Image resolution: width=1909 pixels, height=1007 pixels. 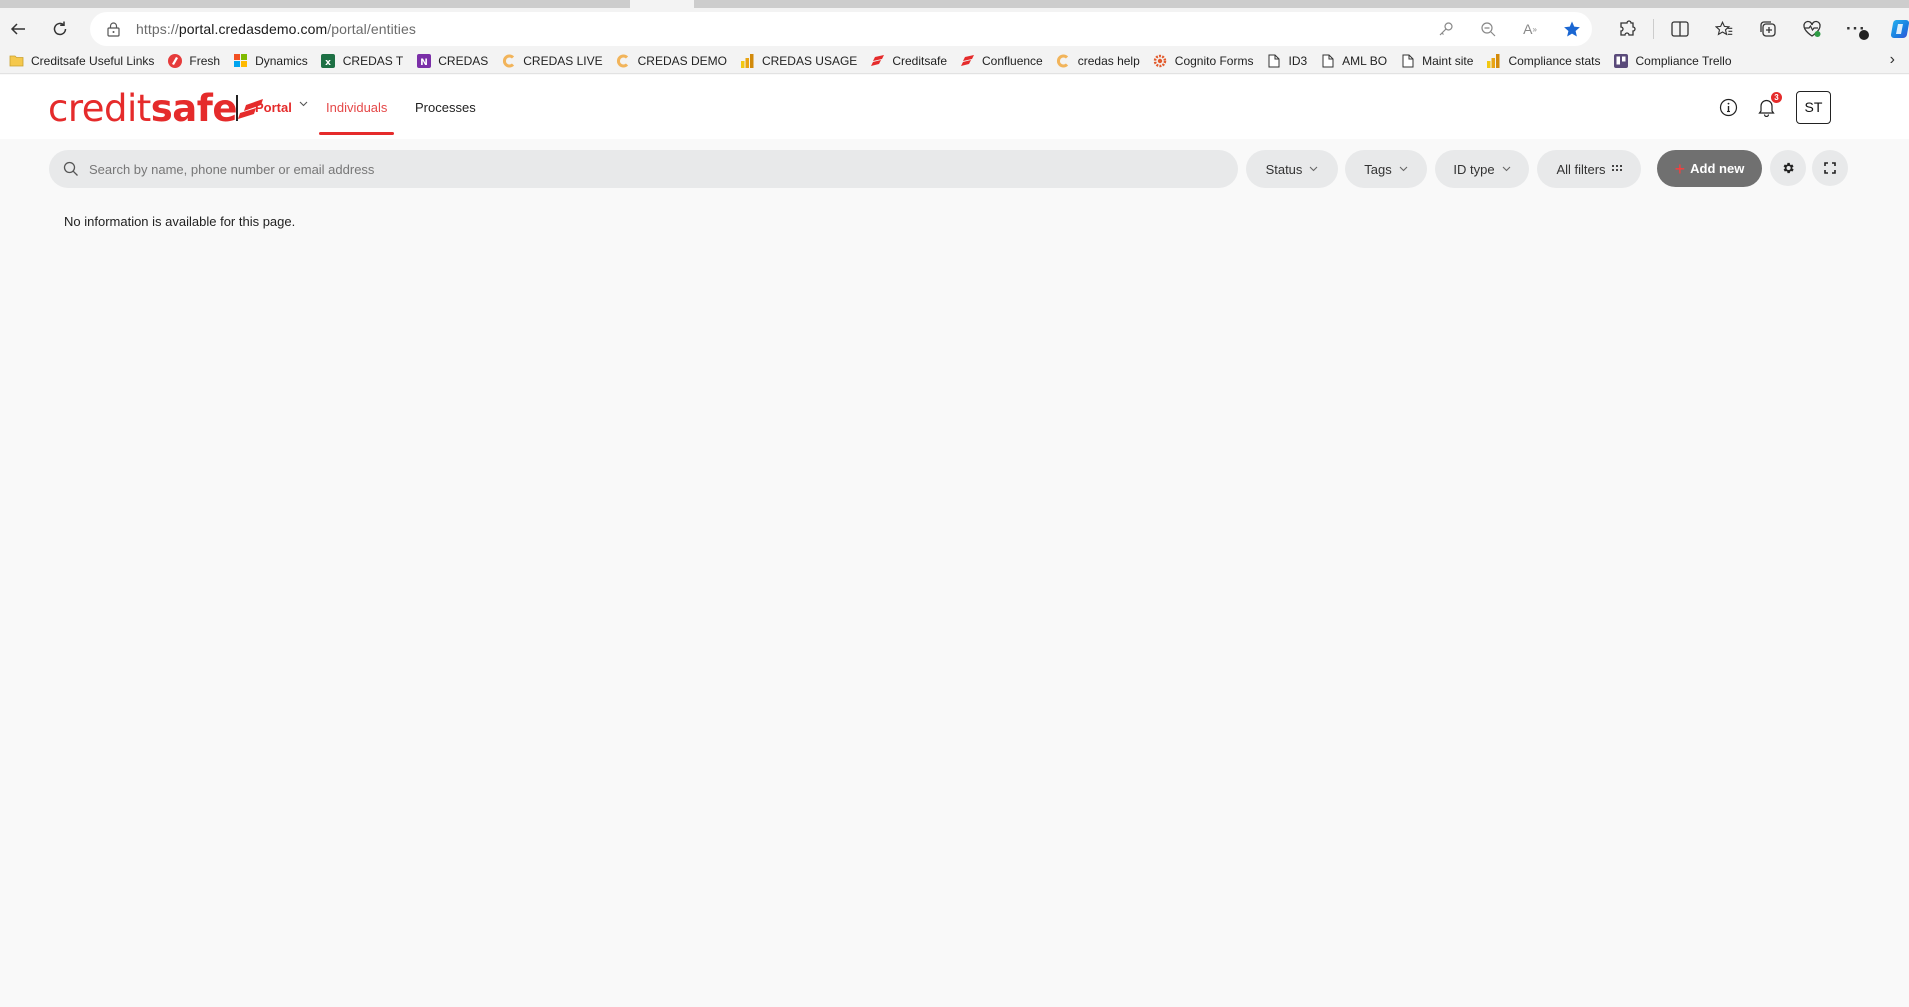 I want to click on nav-tab-individuals: Individuals, so click(x=357, y=107).